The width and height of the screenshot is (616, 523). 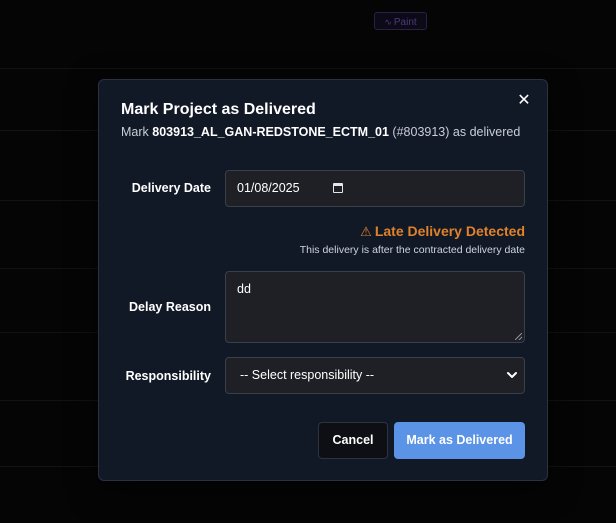 I want to click on dialog-title: Mark Project as Delivered, so click(x=218, y=109).